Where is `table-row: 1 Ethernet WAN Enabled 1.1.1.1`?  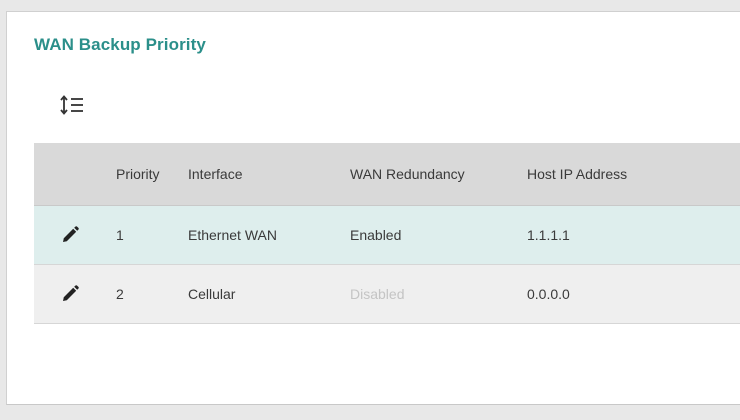 table-row: 1 Ethernet WAN Enabled 1.1.1.1 is located at coordinates (387, 235).